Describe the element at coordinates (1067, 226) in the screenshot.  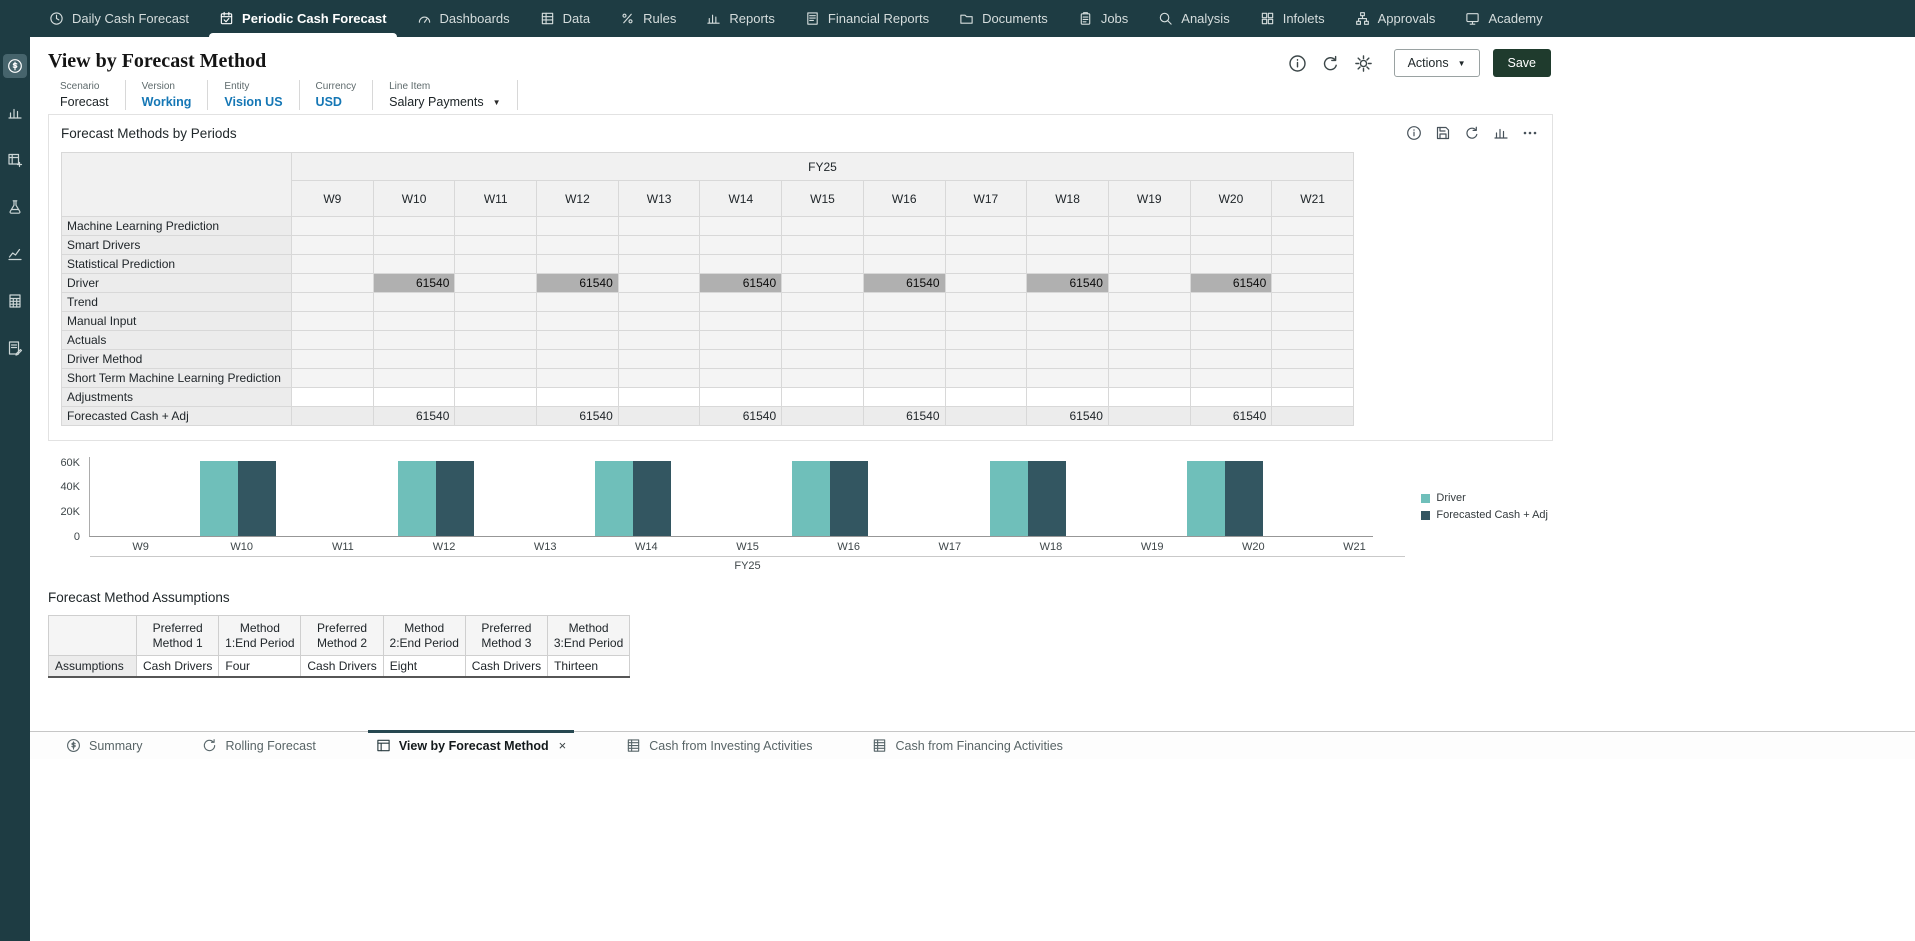
I see `cell-machine-learning-prediction-w18` at that location.